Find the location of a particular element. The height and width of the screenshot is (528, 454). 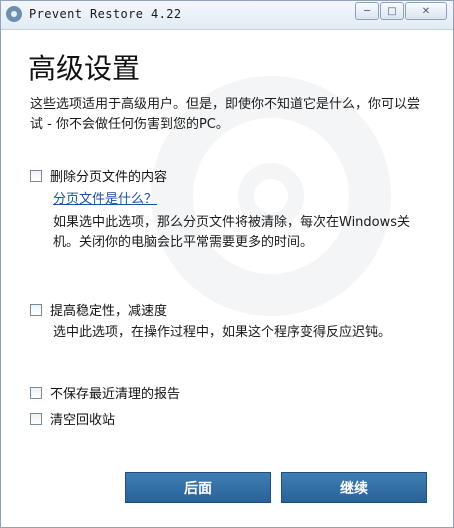

delete-pagefile-label: 删除分页文件的内容 is located at coordinates (109, 177).